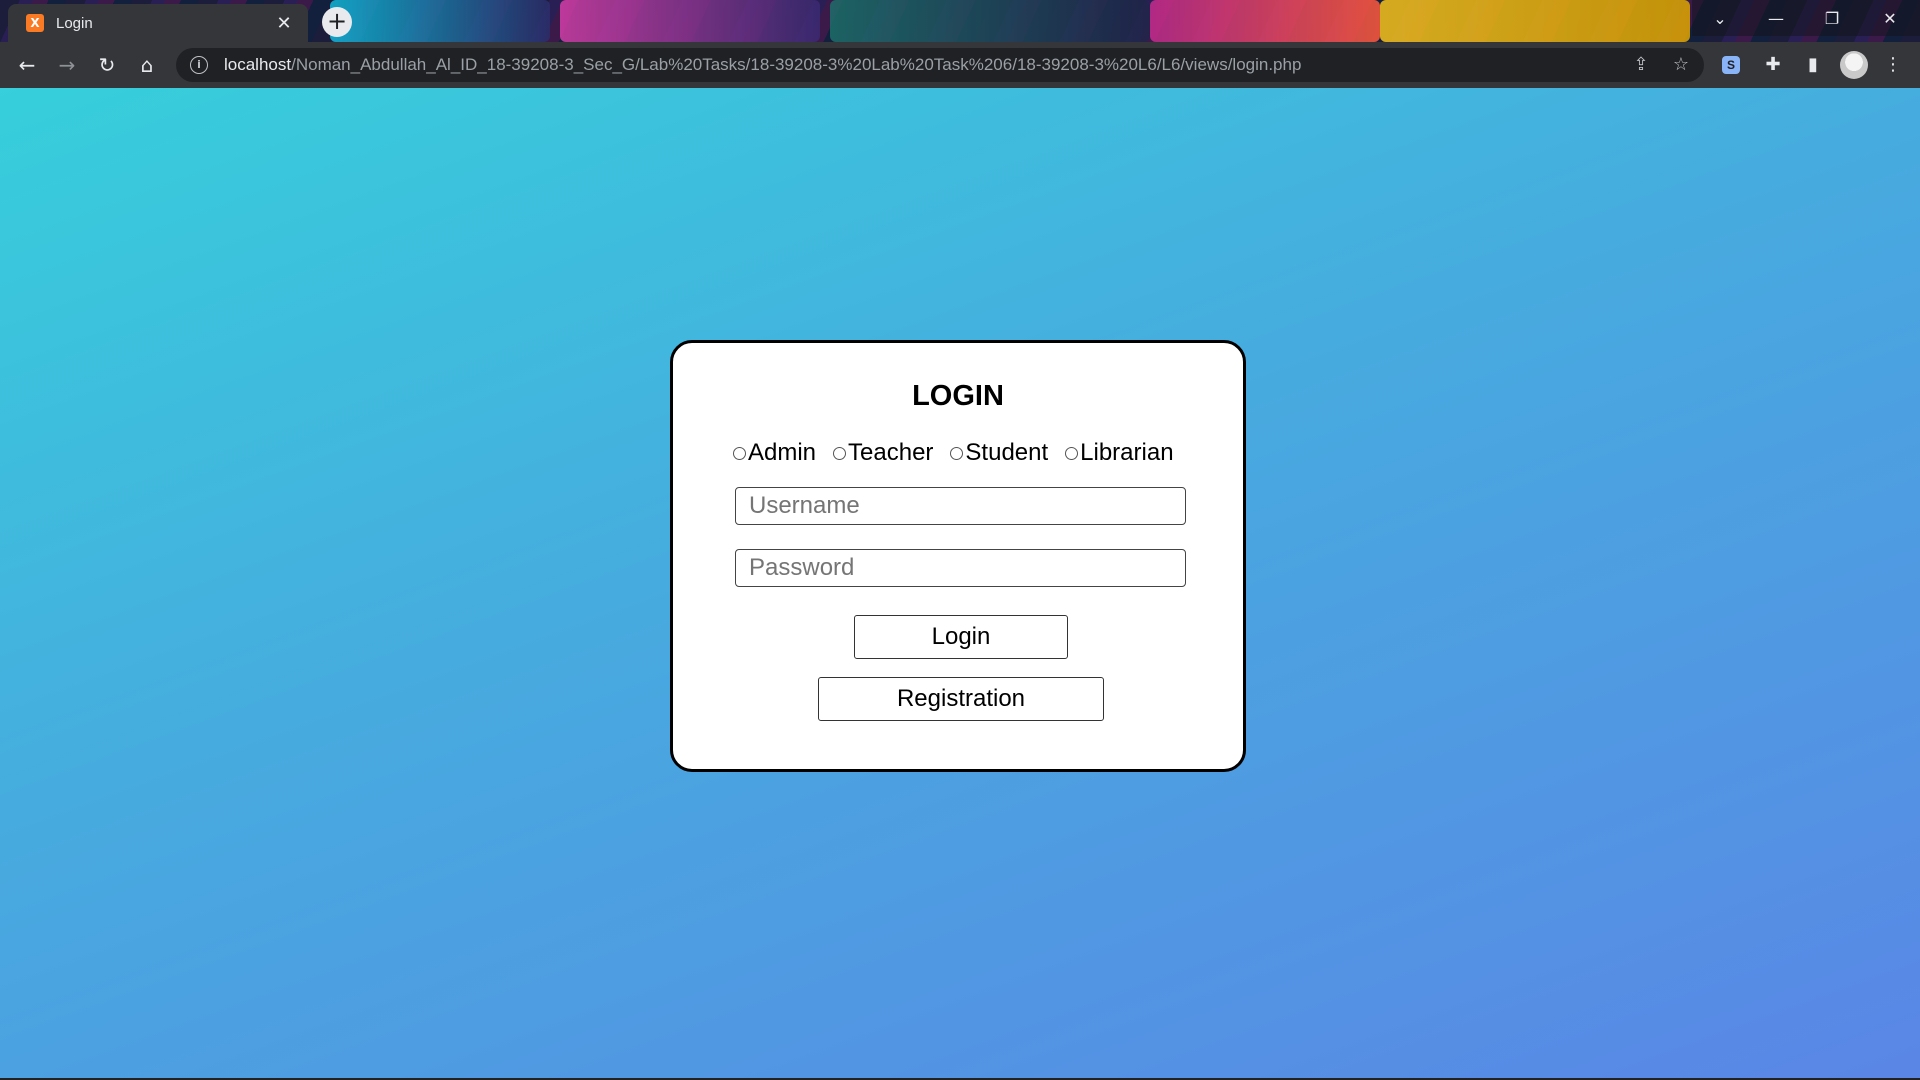 The image size is (1920, 1080). Describe the element at coordinates (1641, 65) in the screenshot. I see `share-icon: ⇪` at that location.